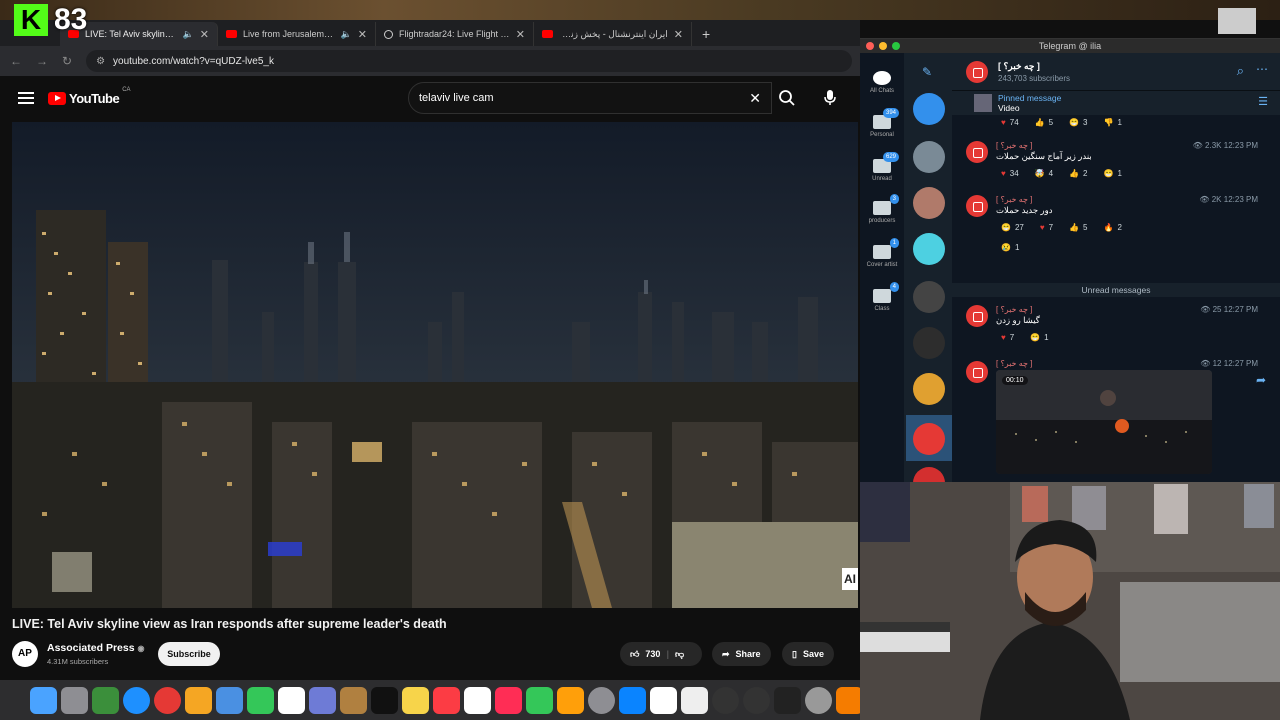  Describe the element at coordinates (67, 61) in the screenshot. I see `reload-icon: ↻` at that location.